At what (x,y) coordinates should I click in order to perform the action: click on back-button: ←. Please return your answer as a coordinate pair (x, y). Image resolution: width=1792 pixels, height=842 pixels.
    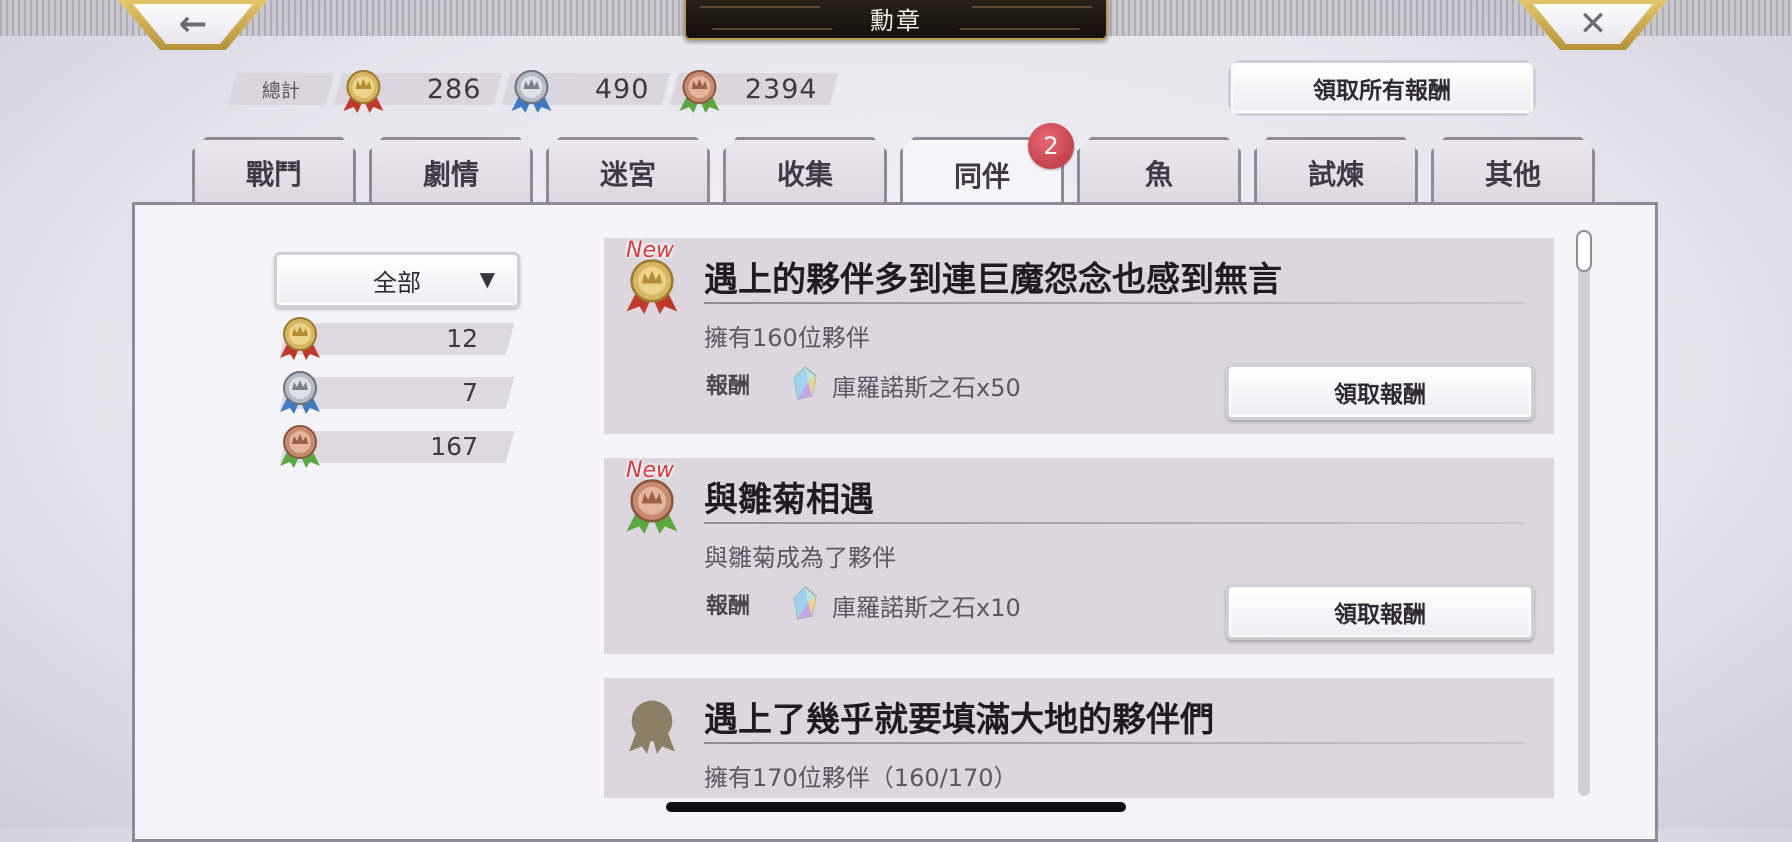
    Looking at the image, I should click on (193, 25).